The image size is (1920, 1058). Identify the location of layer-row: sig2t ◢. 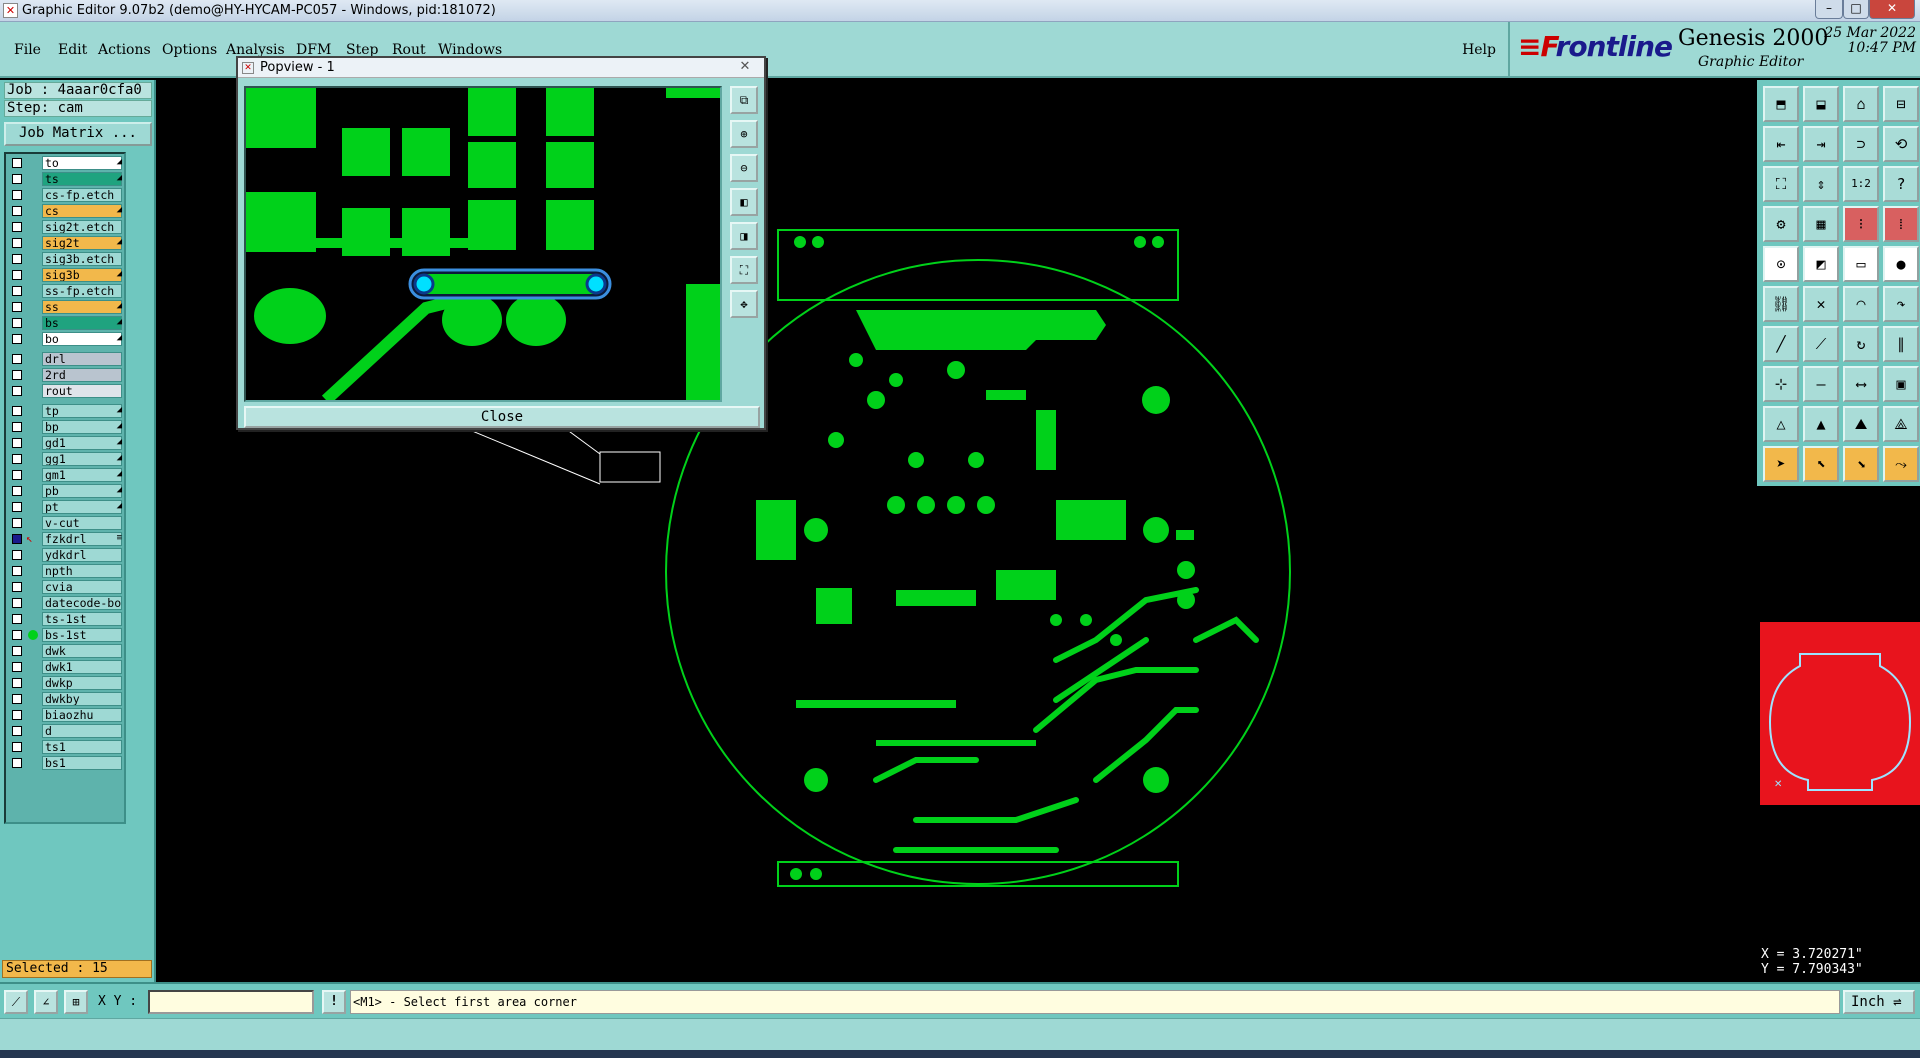
(66, 243).